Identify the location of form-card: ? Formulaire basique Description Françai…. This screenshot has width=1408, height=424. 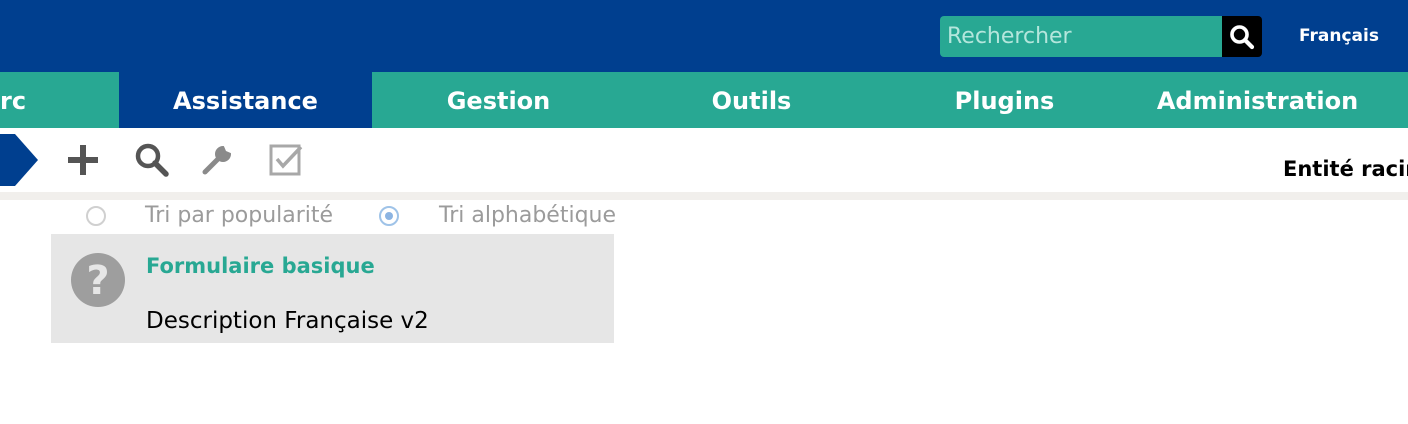
(332, 288).